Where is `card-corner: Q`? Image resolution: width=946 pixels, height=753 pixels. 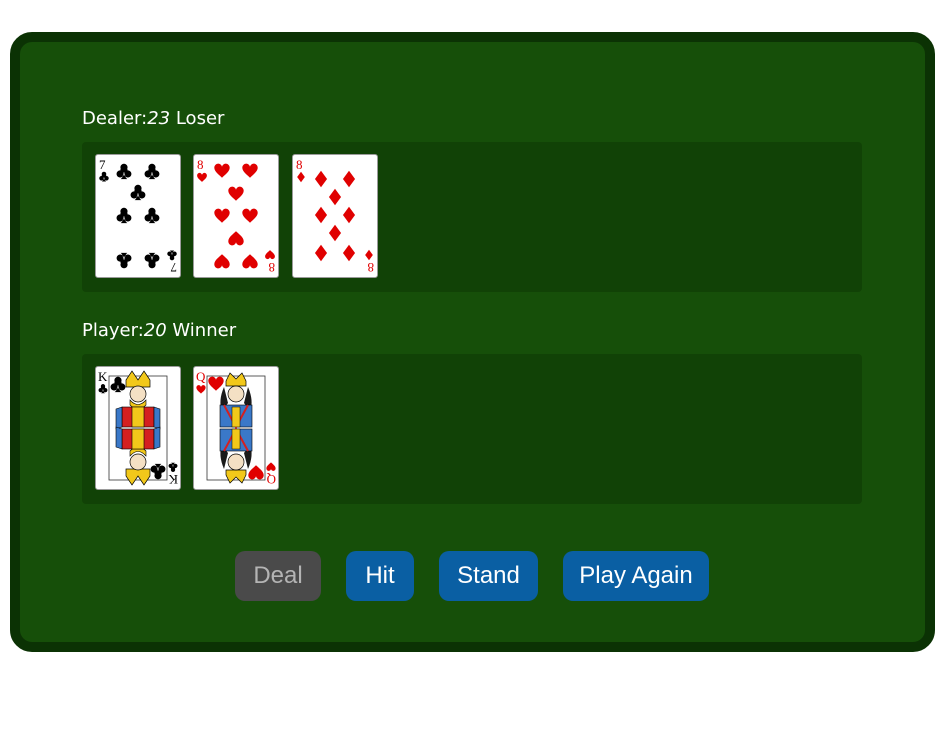 card-corner: Q is located at coordinates (201, 381).